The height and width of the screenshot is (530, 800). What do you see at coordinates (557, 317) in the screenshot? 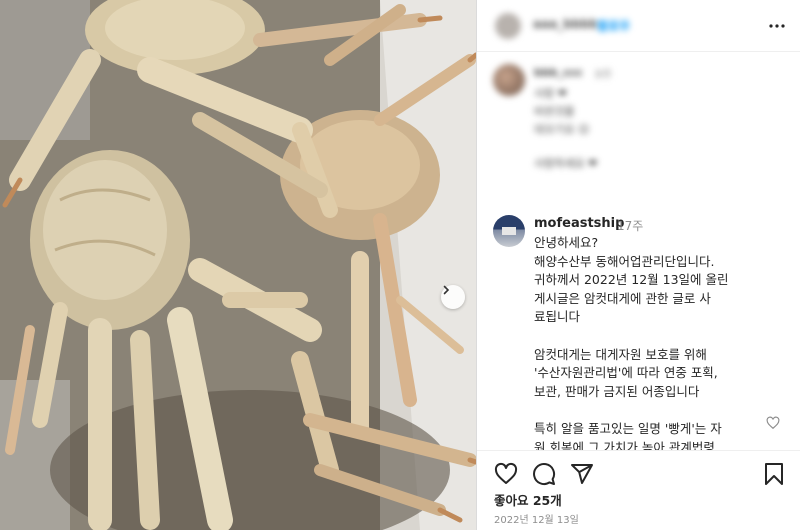
I see `comment-line: 료됩니다` at bounding box center [557, 317].